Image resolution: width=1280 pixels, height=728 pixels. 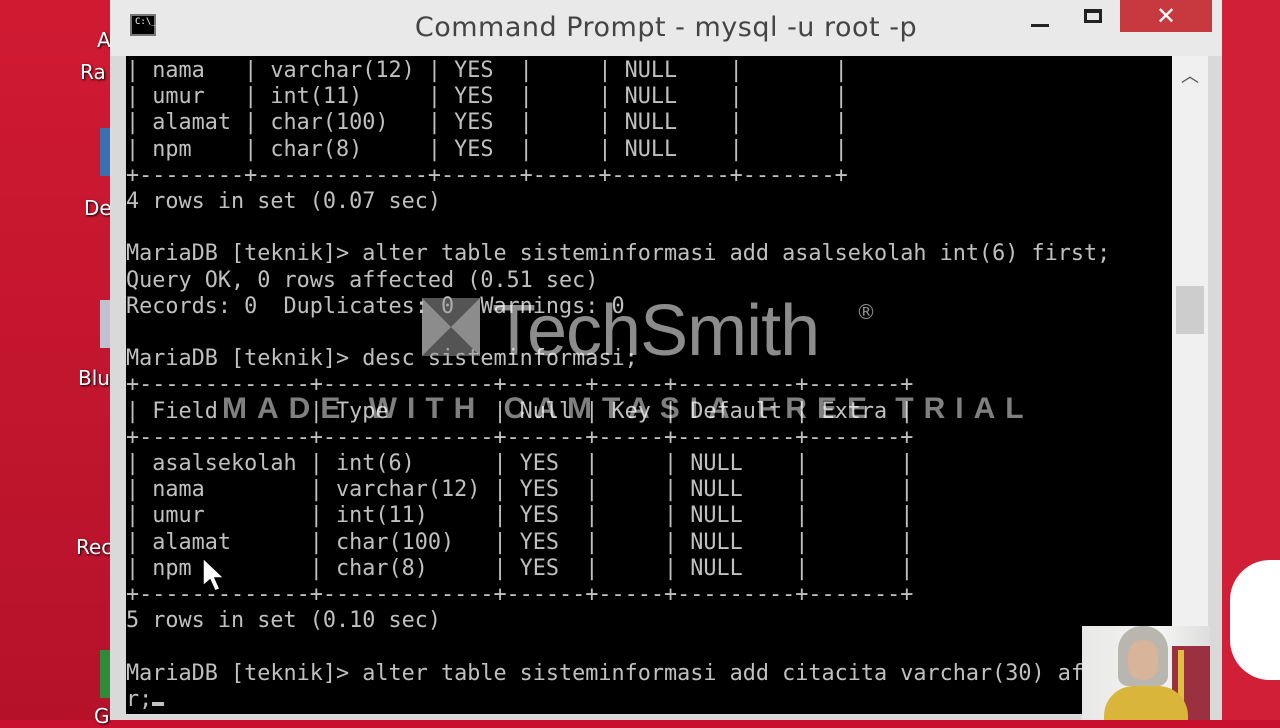 I want to click on watermark-caption: MADE WITH CAMTASIA FREE TRIAL, so click(x=628, y=408).